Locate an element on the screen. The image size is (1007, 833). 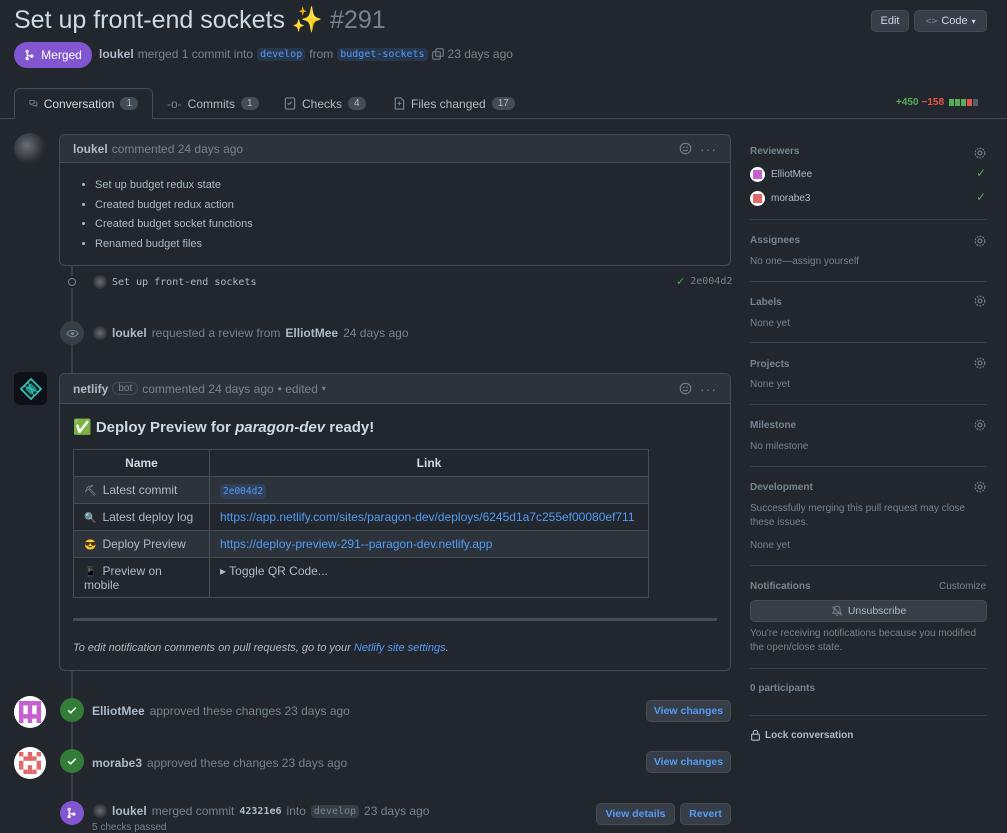
milestone-title: Milestone is located at coordinates (773, 425).